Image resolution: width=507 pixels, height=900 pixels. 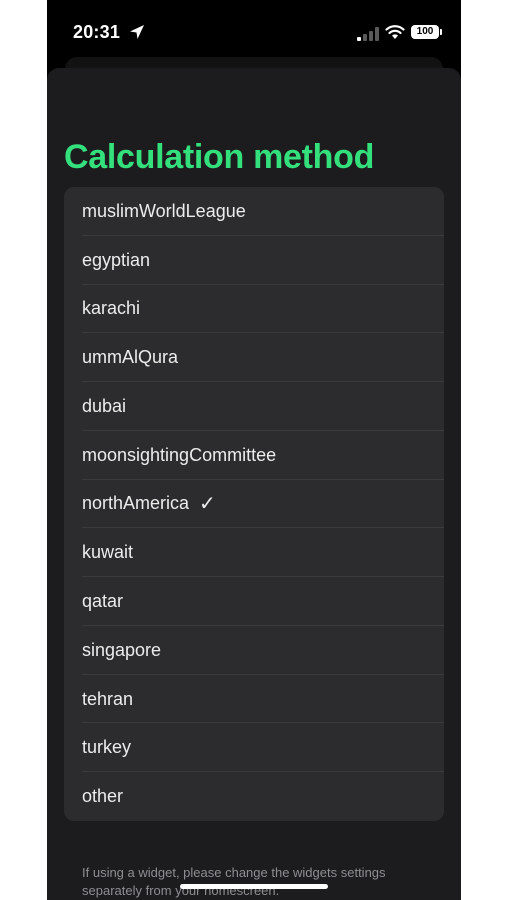 What do you see at coordinates (254, 699) in the screenshot?
I see `method-option-tehran: tehran` at bounding box center [254, 699].